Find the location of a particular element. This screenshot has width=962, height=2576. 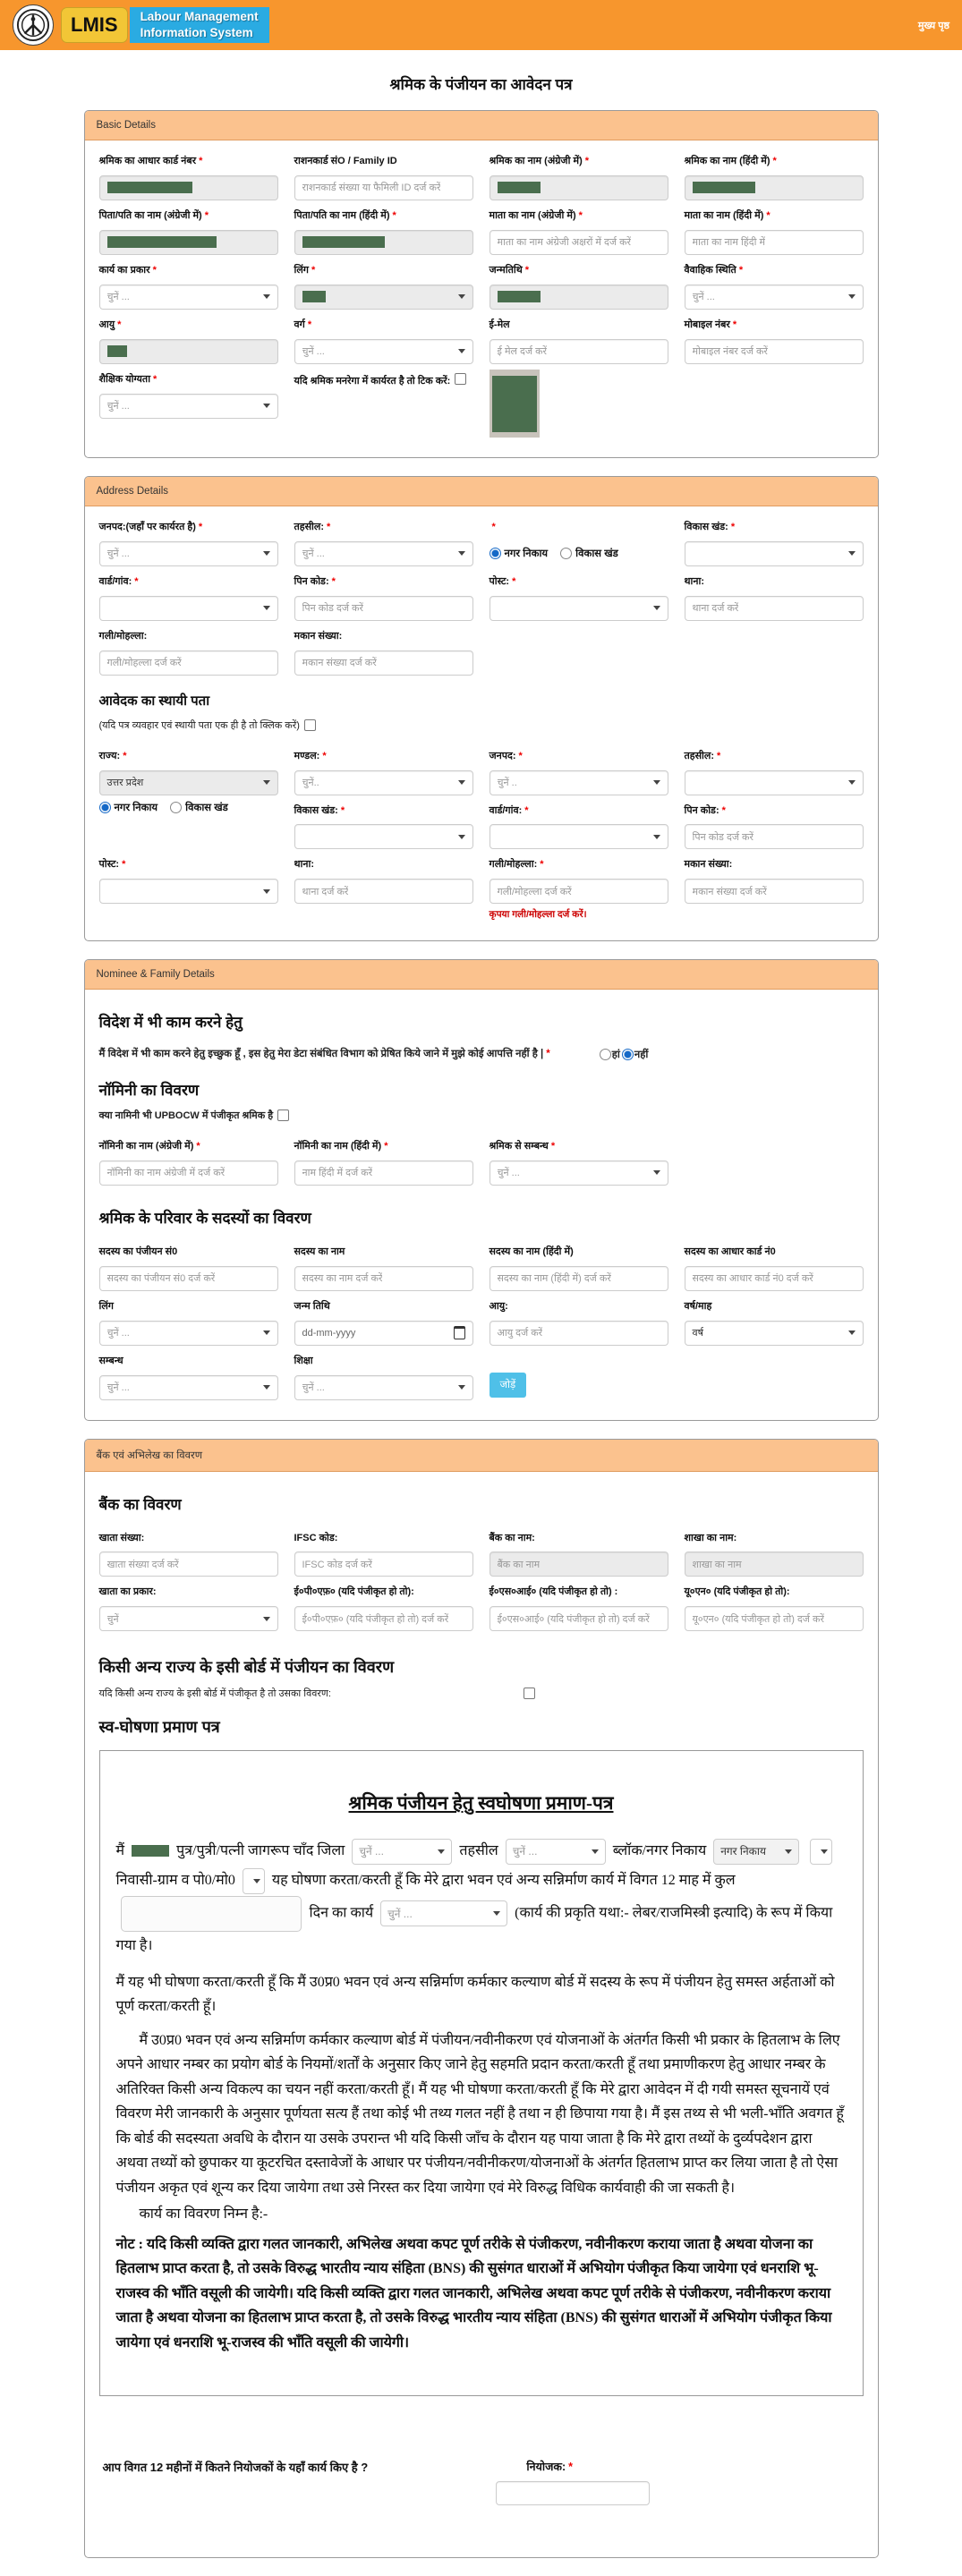

perm-mandal-select: चुनें.. is located at coordinates (383, 782).